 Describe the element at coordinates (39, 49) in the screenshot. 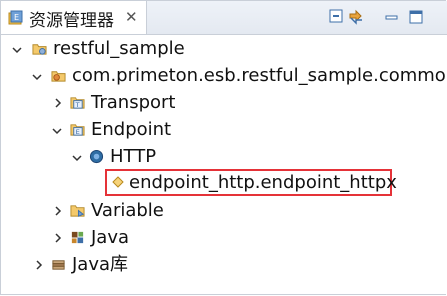

I see `project-folder-icon` at that location.